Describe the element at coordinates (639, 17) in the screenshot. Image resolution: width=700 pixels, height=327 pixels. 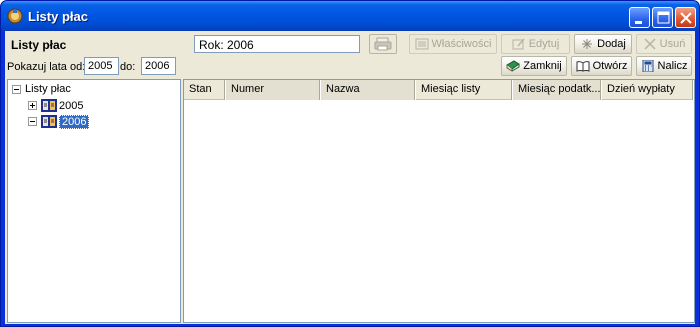
I see `minimize-button` at that location.